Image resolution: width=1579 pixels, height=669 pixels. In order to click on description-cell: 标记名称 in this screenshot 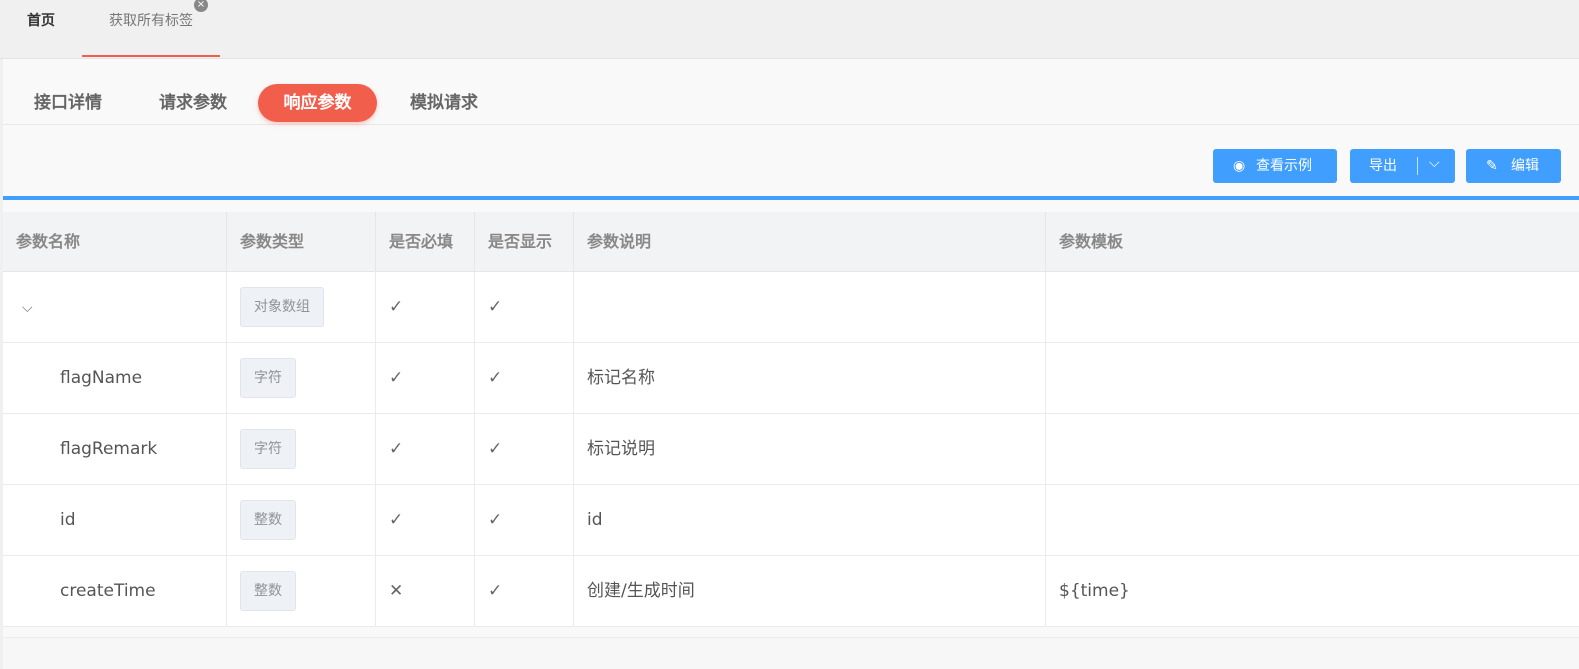, I will do `click(810, 378)`.